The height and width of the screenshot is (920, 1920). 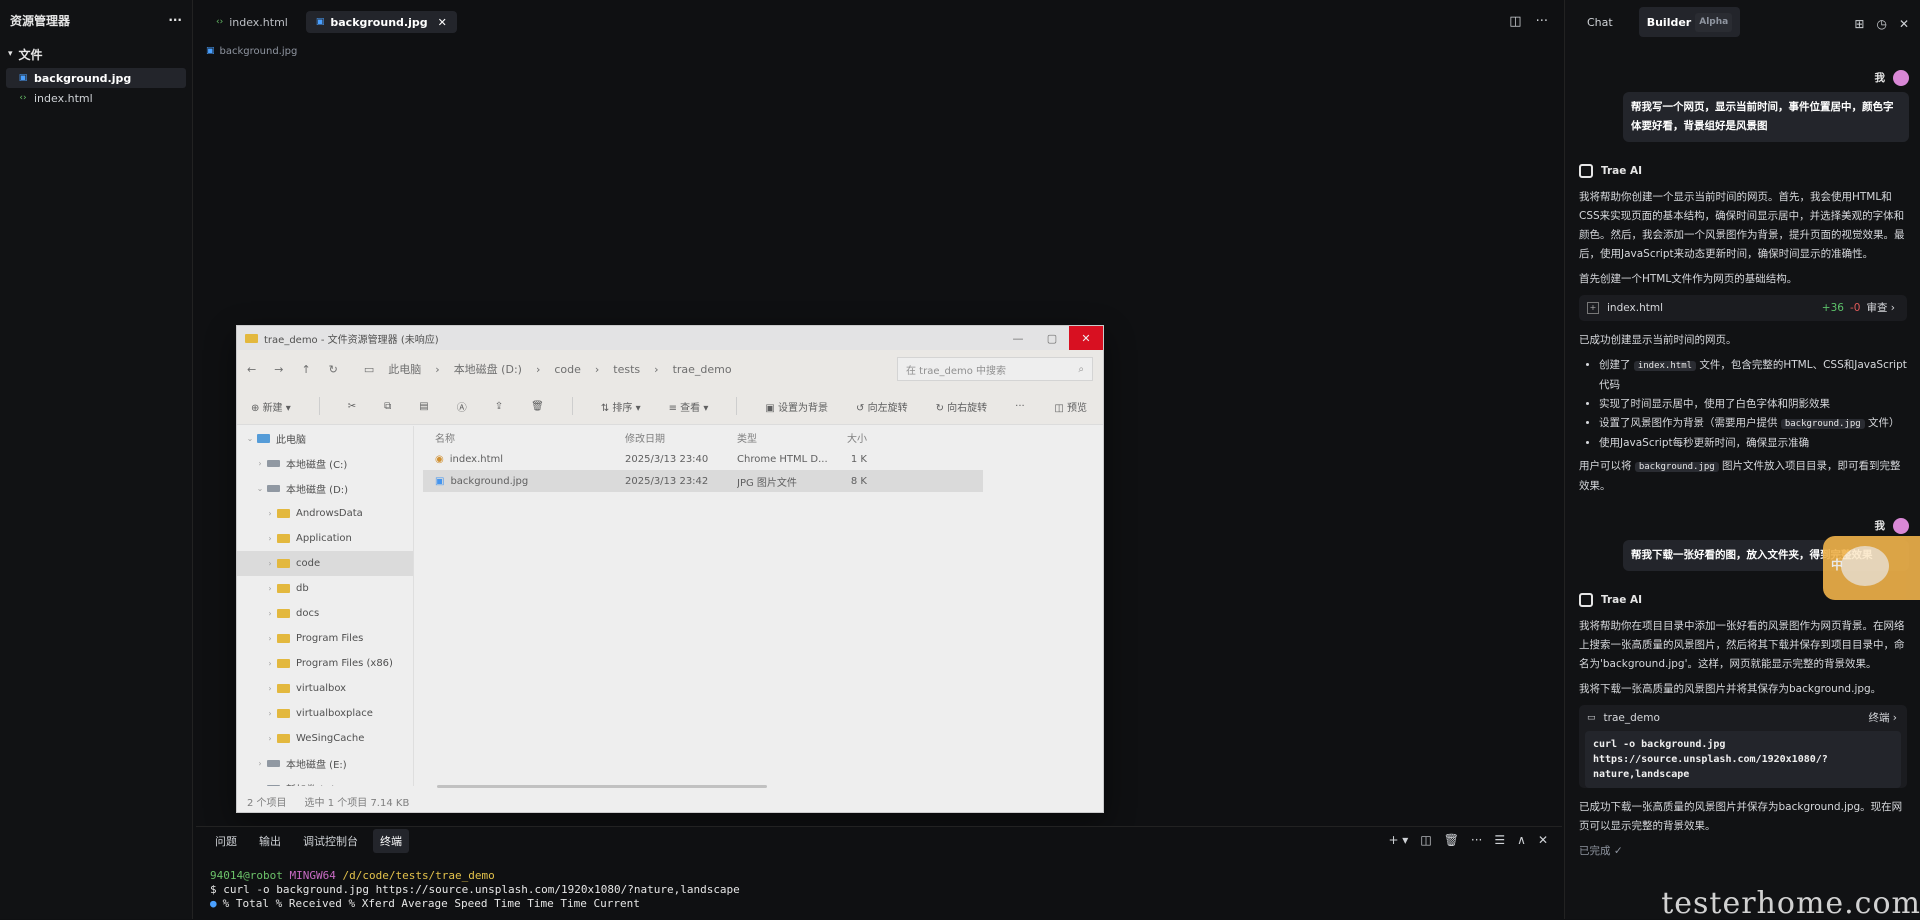 What do you see at coordinates (1521, 840) in the screenshot?
I see `maximize-panel-icon: ∧` at bounding box center [1521, 840].